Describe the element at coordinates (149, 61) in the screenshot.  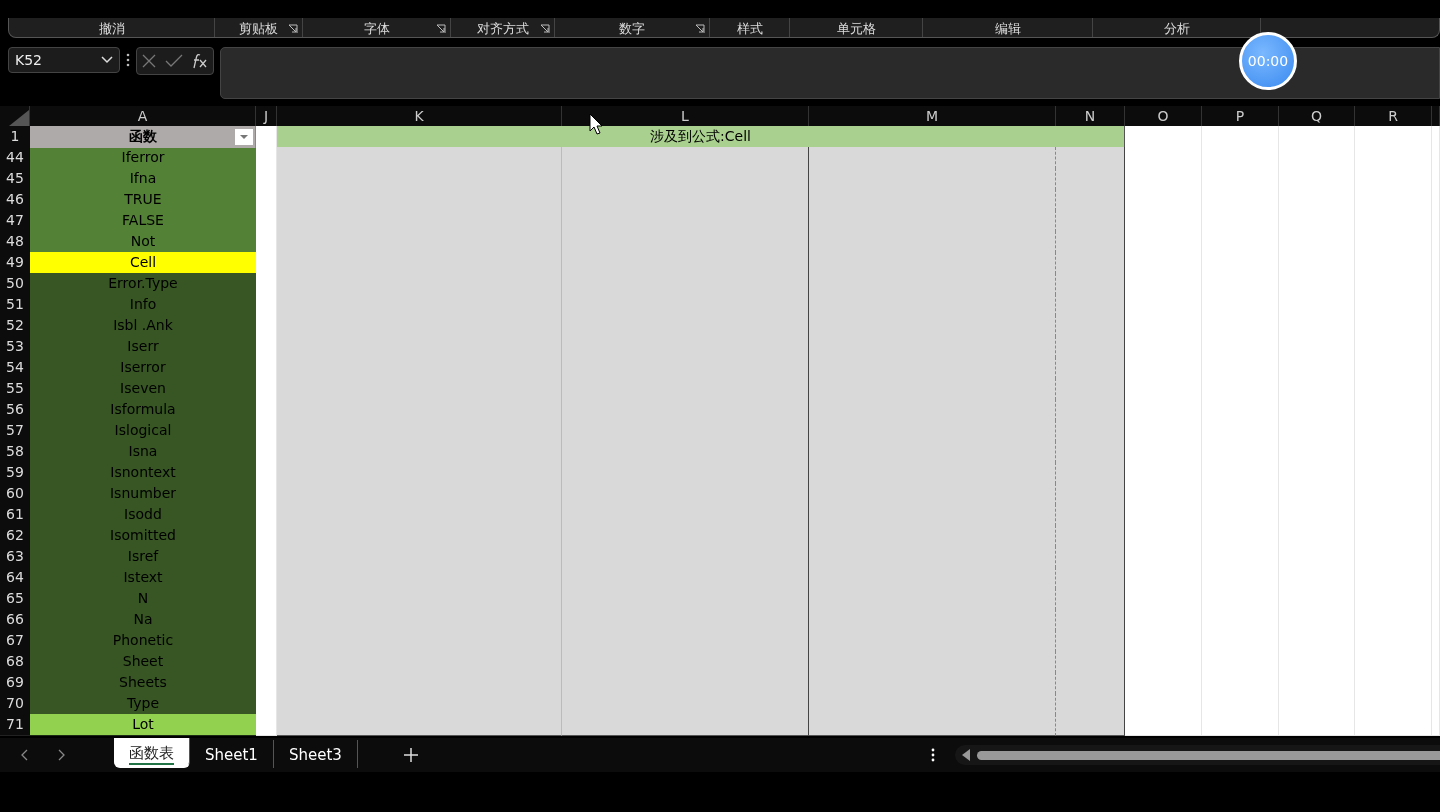
I see `cancel-icon` at that location.